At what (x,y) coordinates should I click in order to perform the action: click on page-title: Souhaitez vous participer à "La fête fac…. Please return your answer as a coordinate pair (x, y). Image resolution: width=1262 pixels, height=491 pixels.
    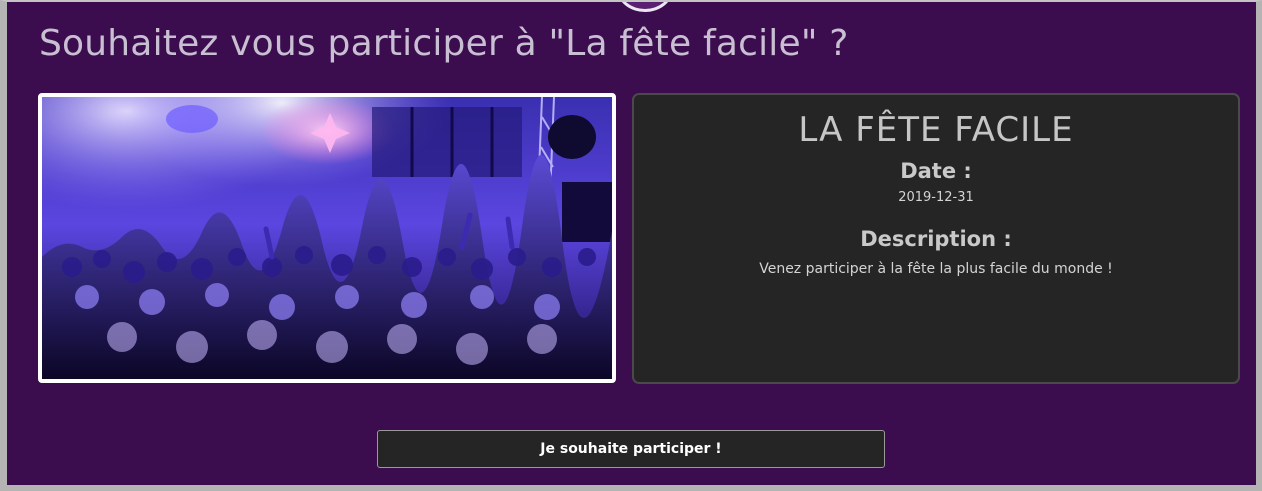
    Looking at the image, I should click on (444, 43).